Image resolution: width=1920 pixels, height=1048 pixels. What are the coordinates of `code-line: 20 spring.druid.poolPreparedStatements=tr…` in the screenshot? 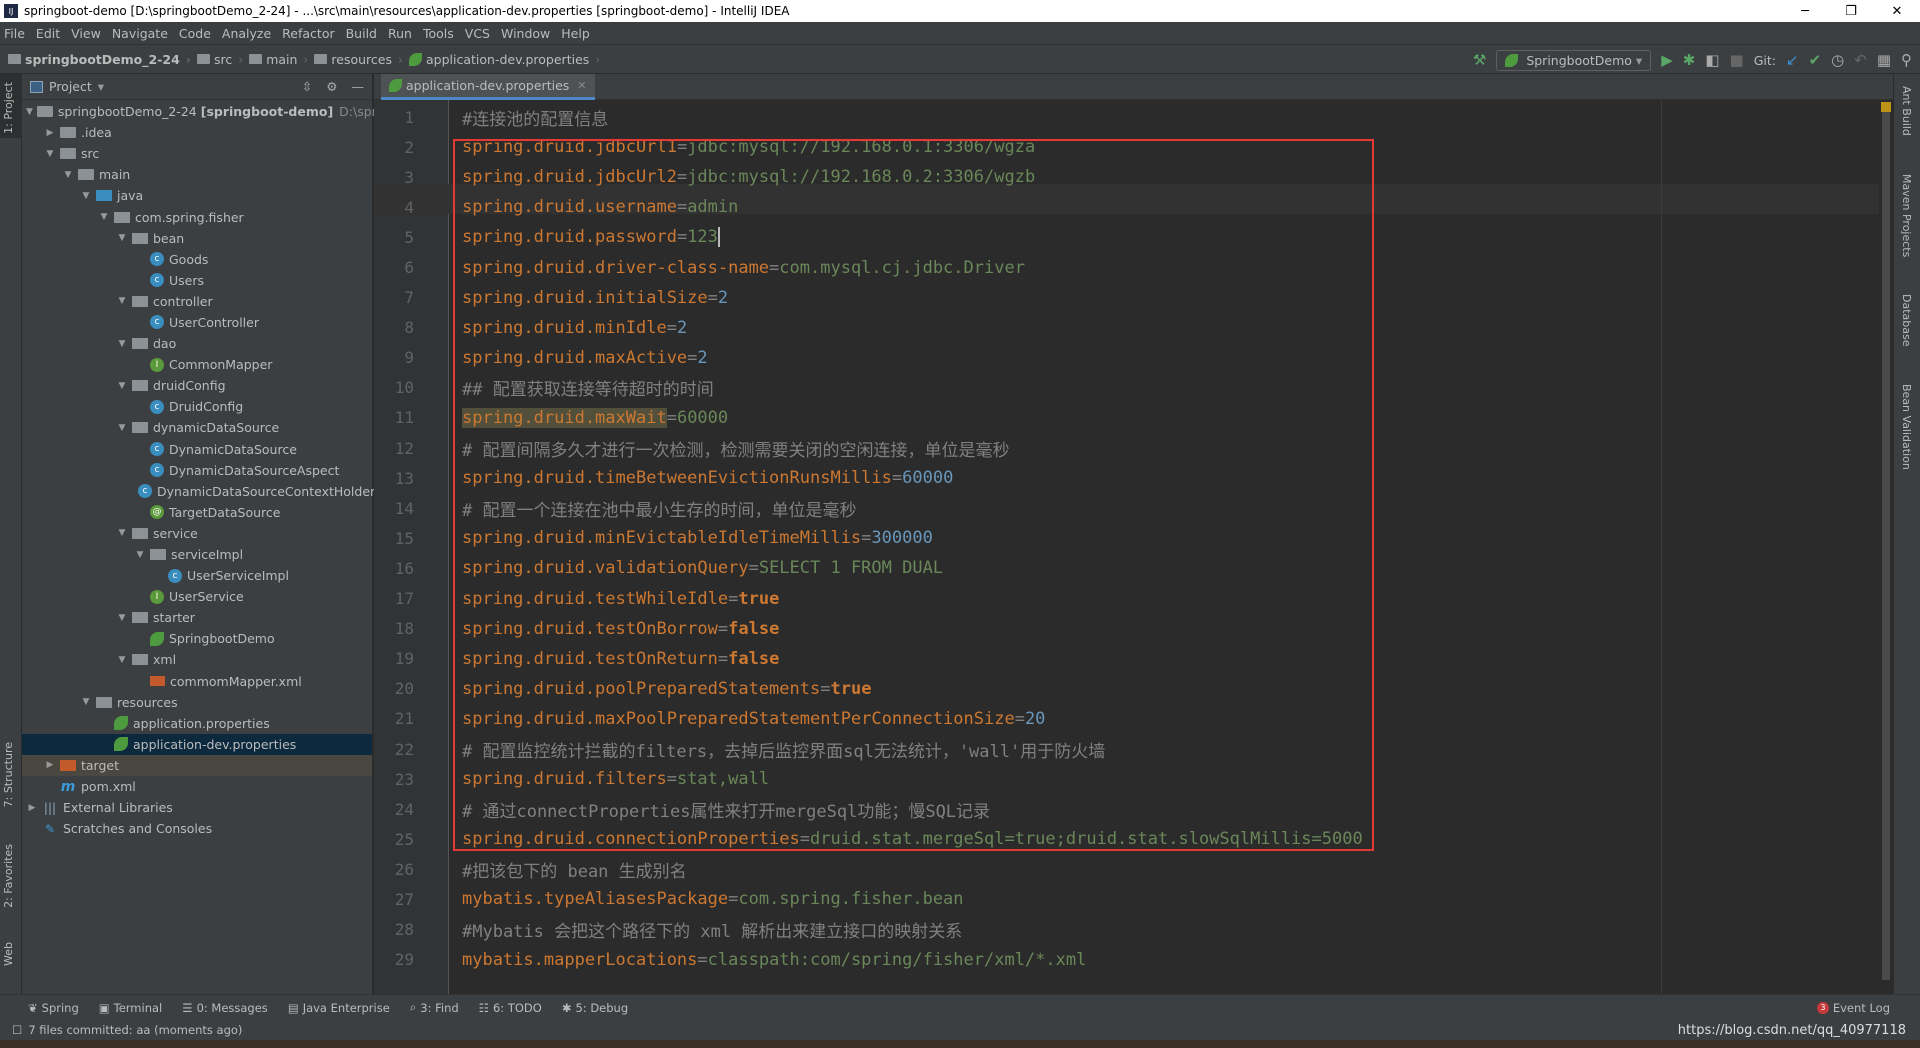 It's located at (1133, 689).